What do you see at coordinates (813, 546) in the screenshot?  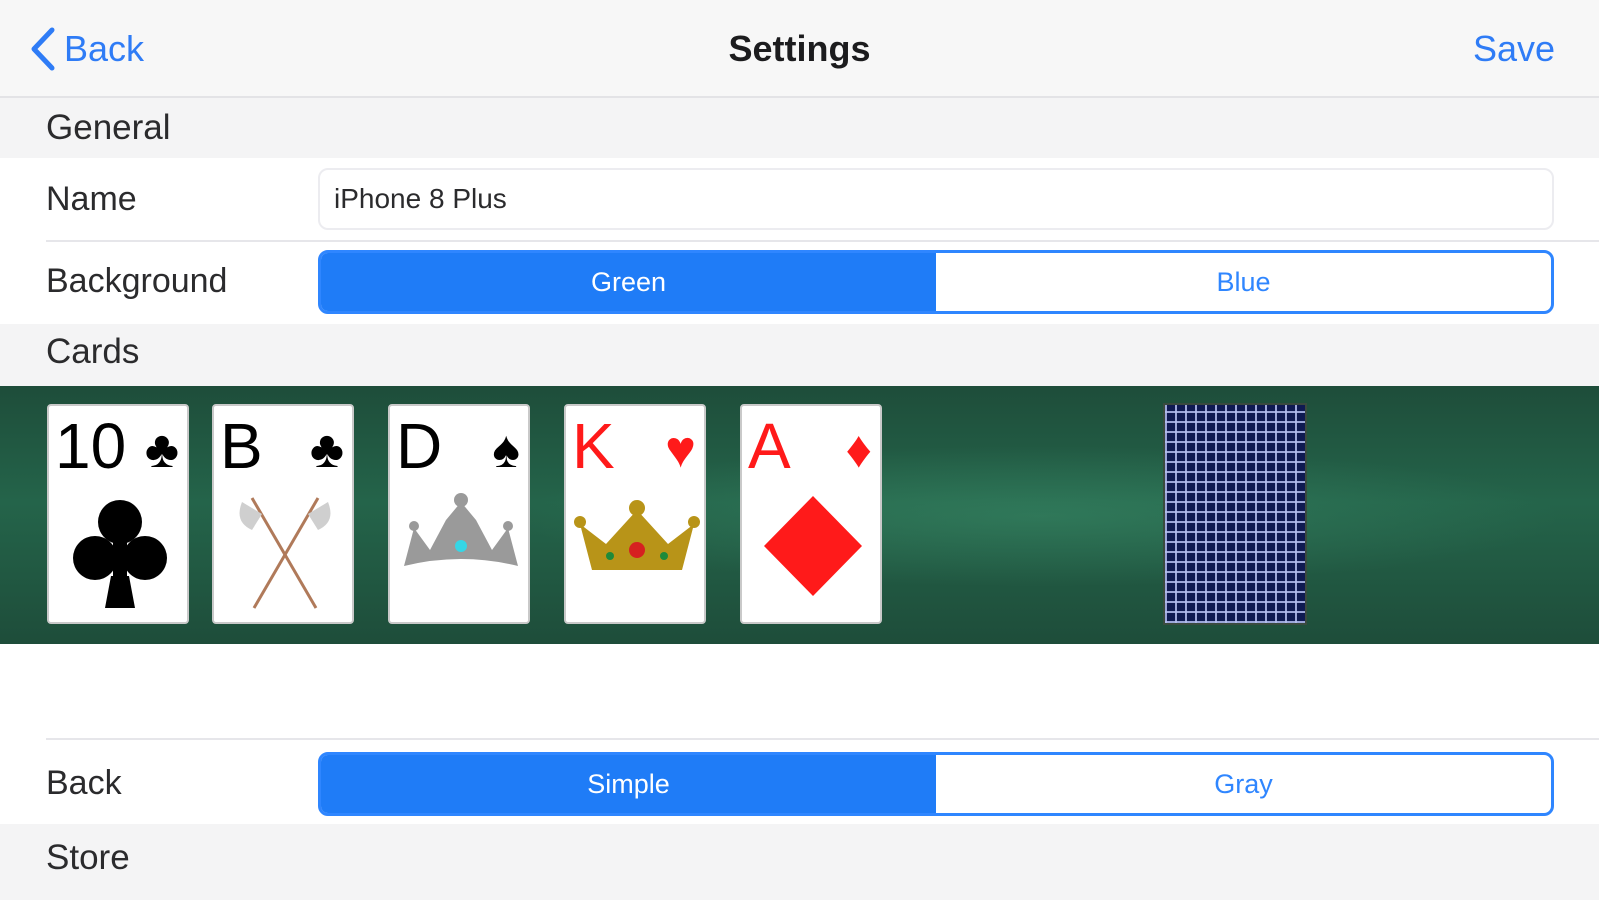 I see `diamond-icon` at bounding box center [813, 546].